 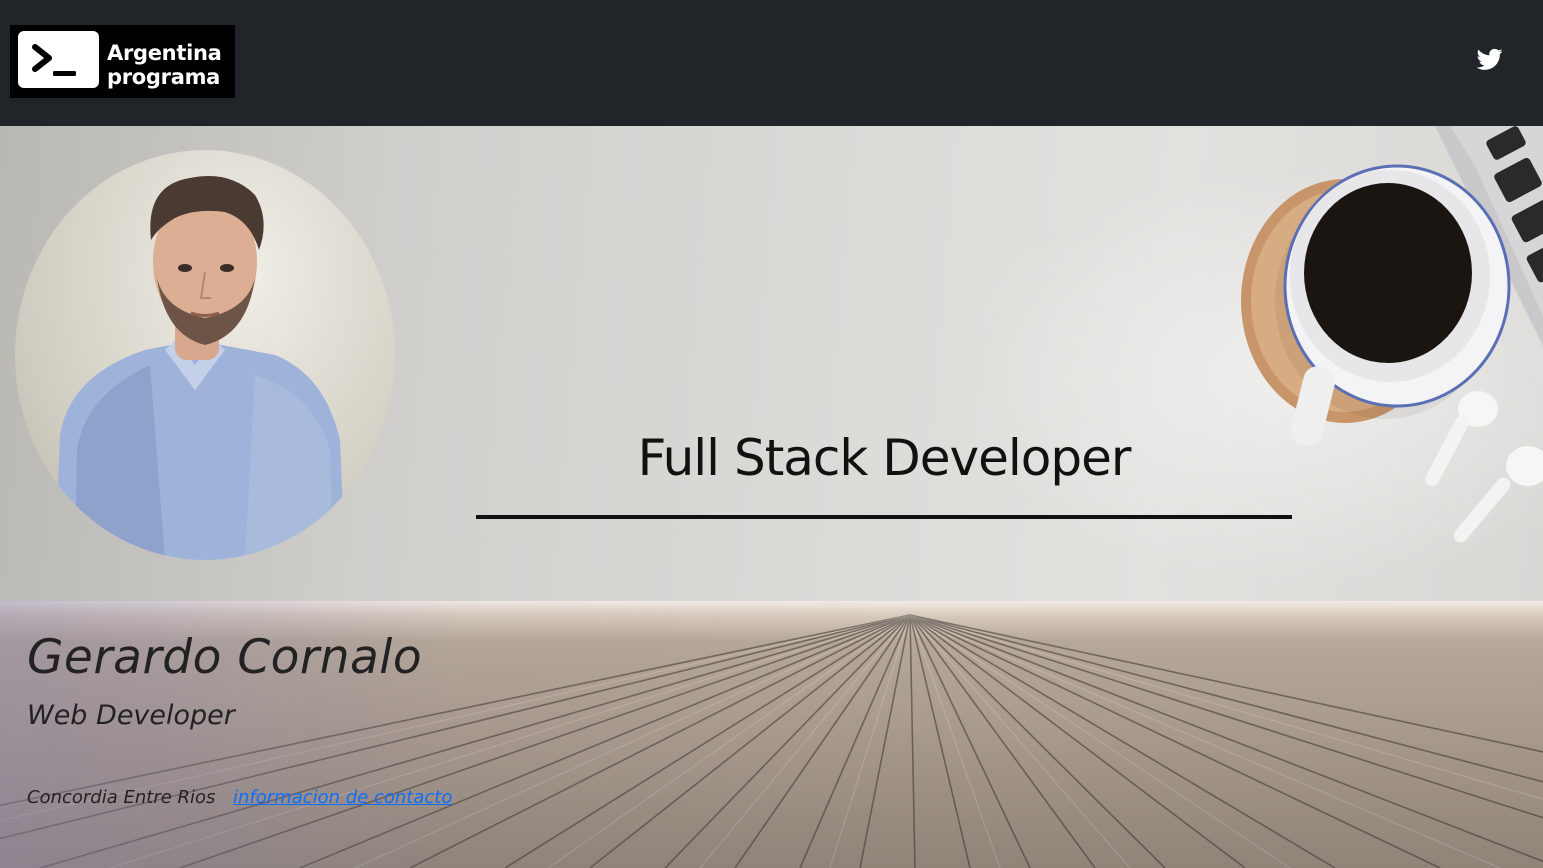 What do you see at coordinates (771, 63) in the screenshot?
I see `navbar: Argentina programa` at bounding box center [771, 63].